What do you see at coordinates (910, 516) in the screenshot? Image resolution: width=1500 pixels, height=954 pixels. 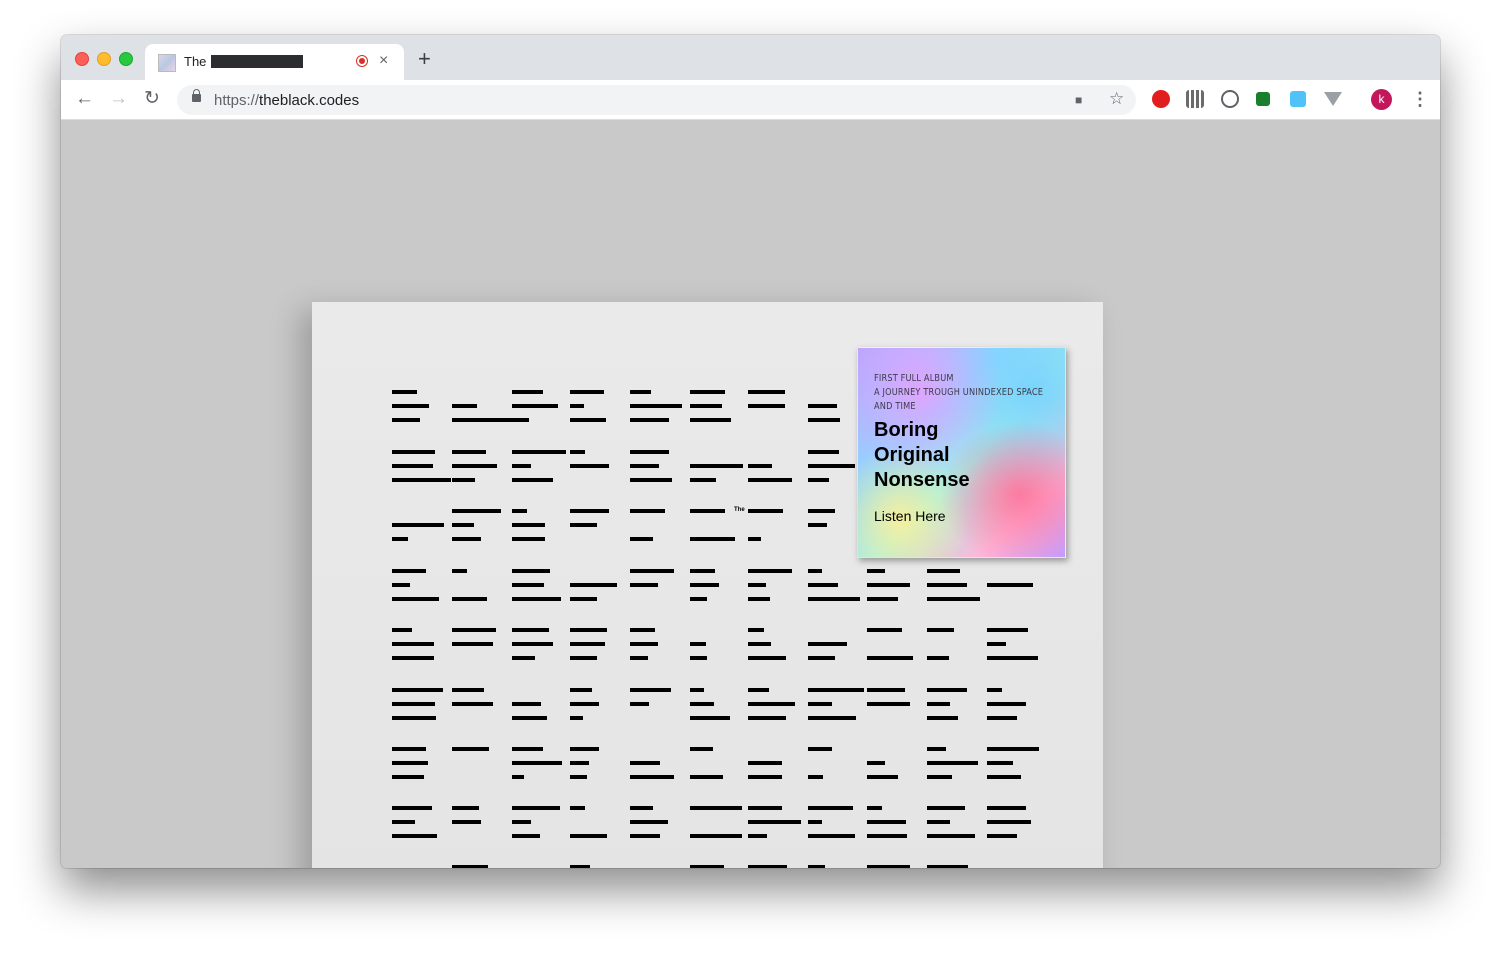 I see `listen-here-link: Listen Here` at bounding box center [910, 516].